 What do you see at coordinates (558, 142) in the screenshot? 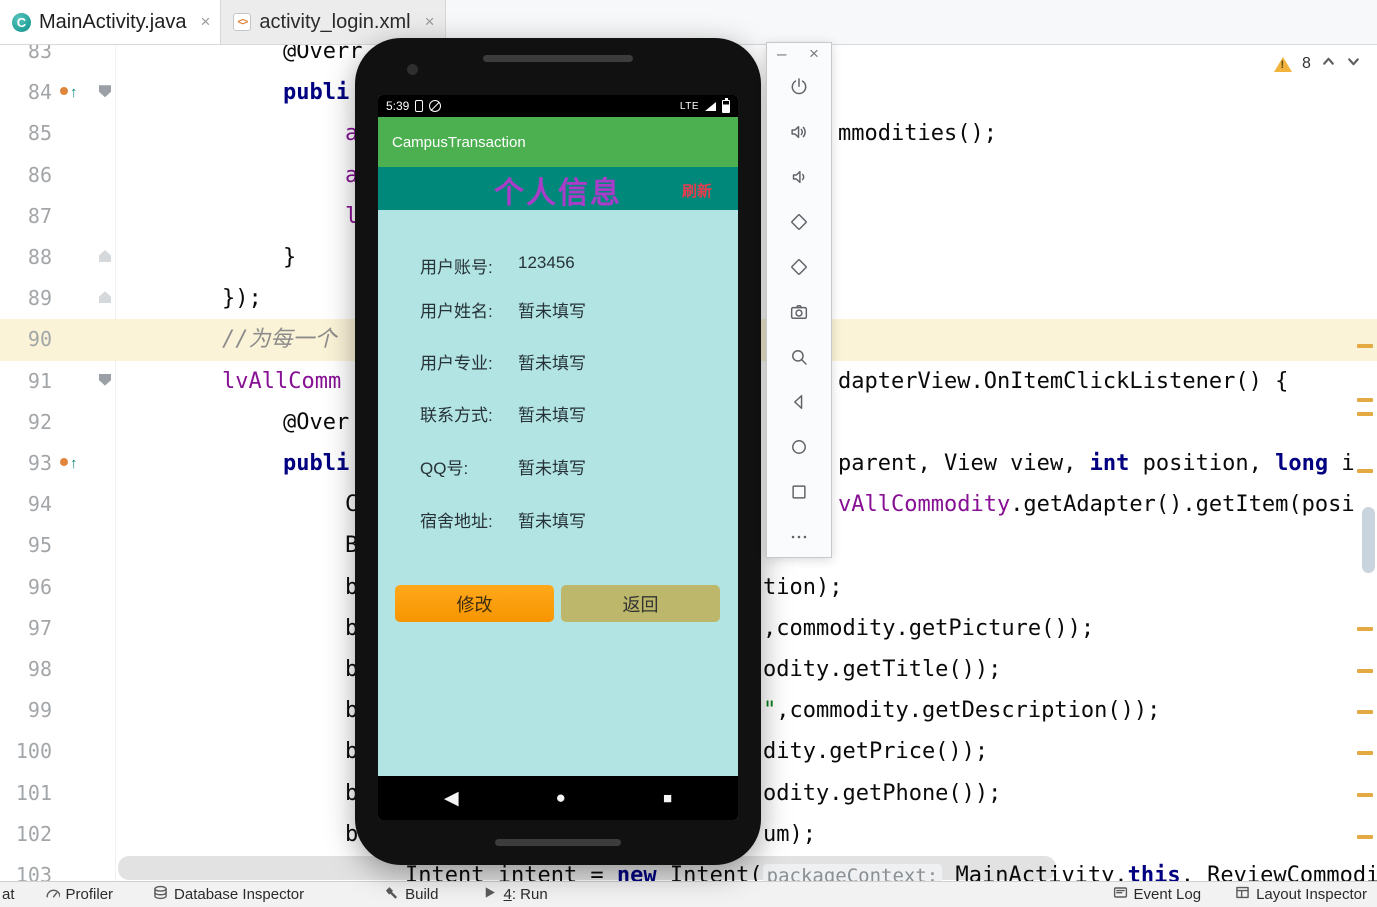
I see `app-bar-title: CampusTransaction` at bounding box center [558, 142].